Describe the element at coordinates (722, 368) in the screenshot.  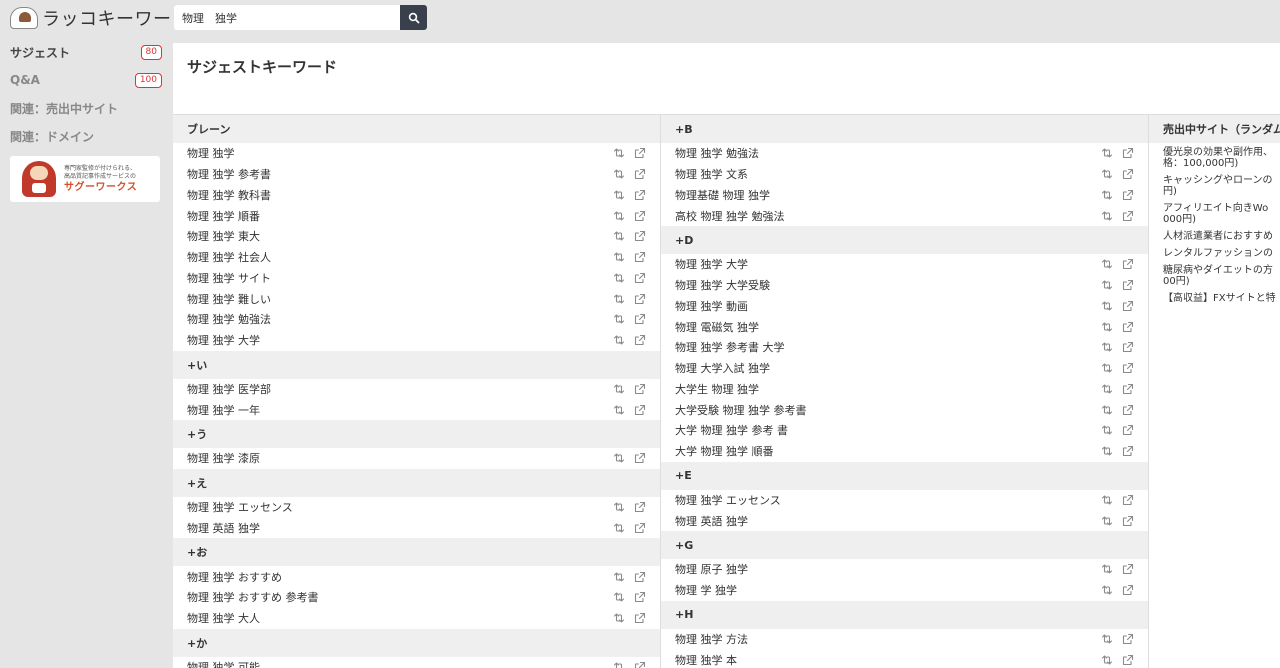
I see `keyword-text: 物理 大学入試 独学` at that location.